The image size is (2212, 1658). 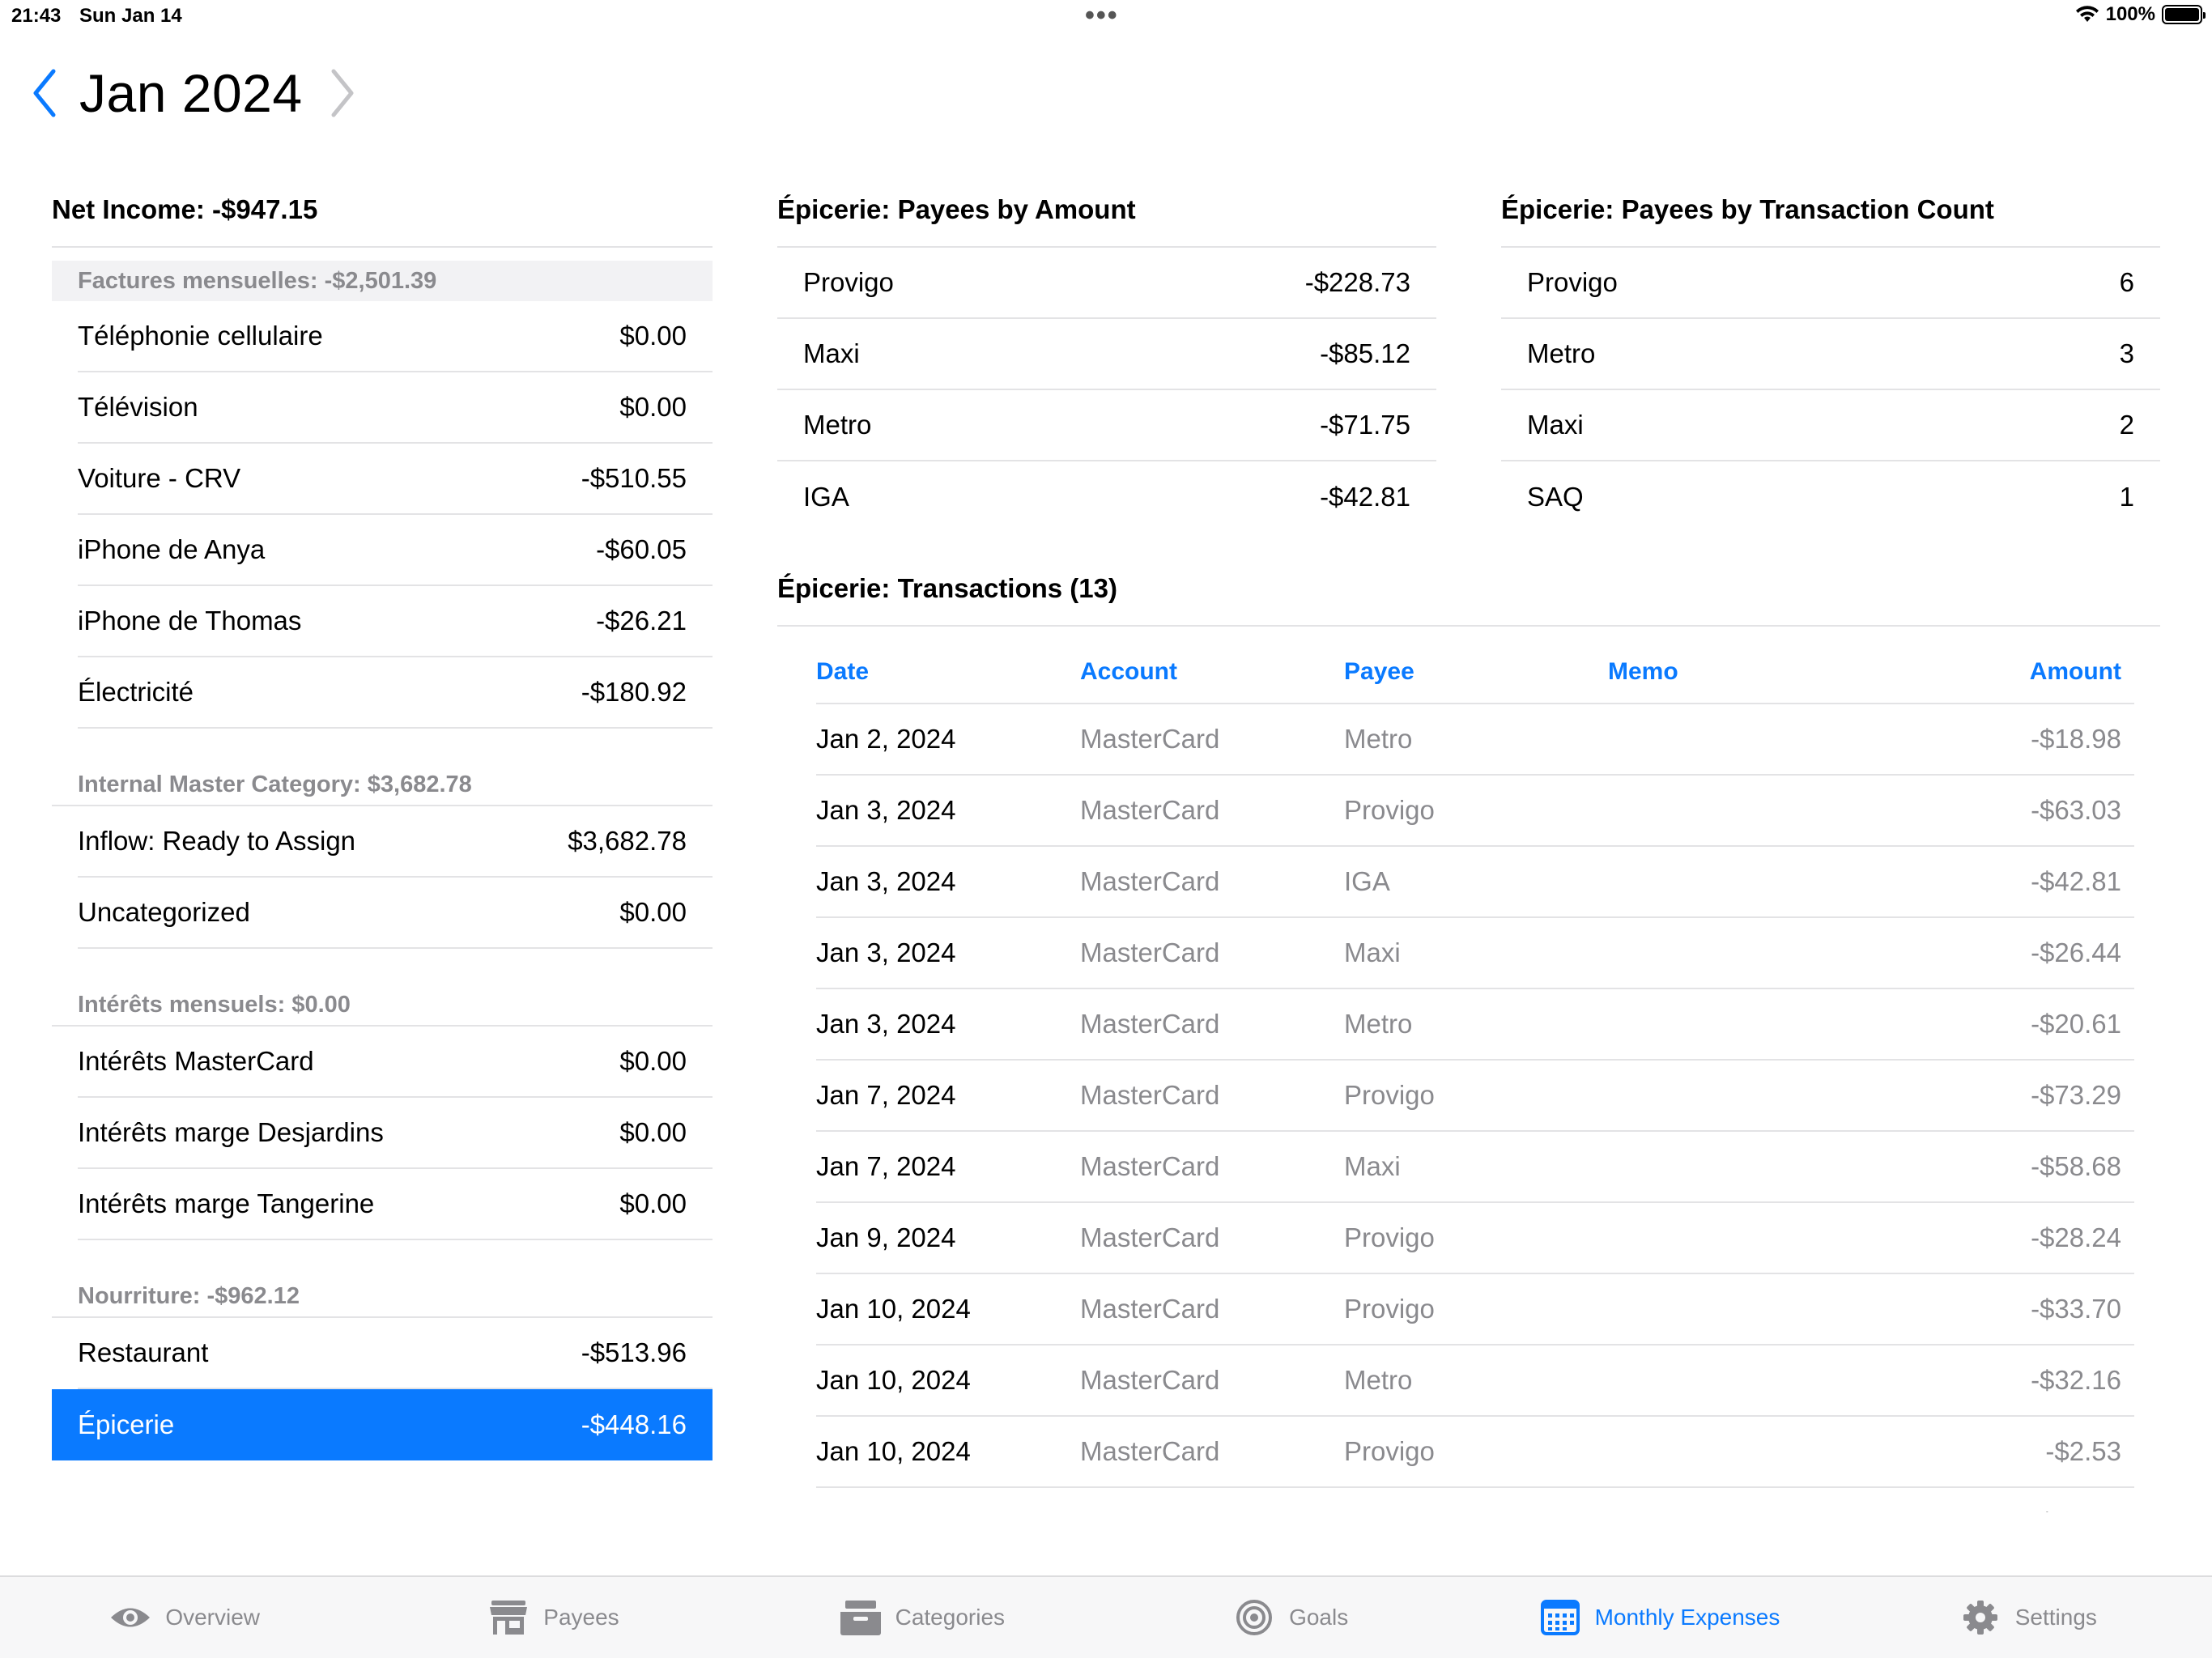 I want to click on tab-goals: Goals, so click(x=1290, y=1617).